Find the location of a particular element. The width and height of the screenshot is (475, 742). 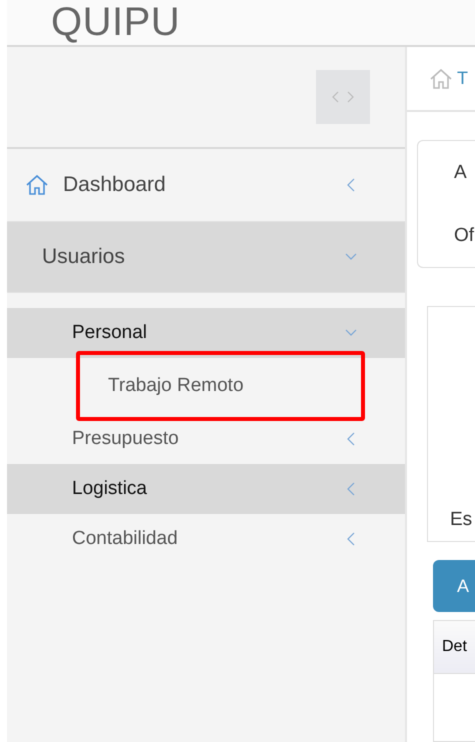

sidebar-toggle-button is located at coordinates (343, 97).